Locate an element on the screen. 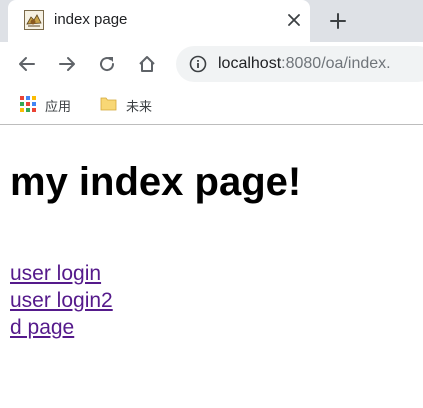 The width and height of the screenshot is (423, 408). tab-strip: index page is located at coordinates (211, 21).